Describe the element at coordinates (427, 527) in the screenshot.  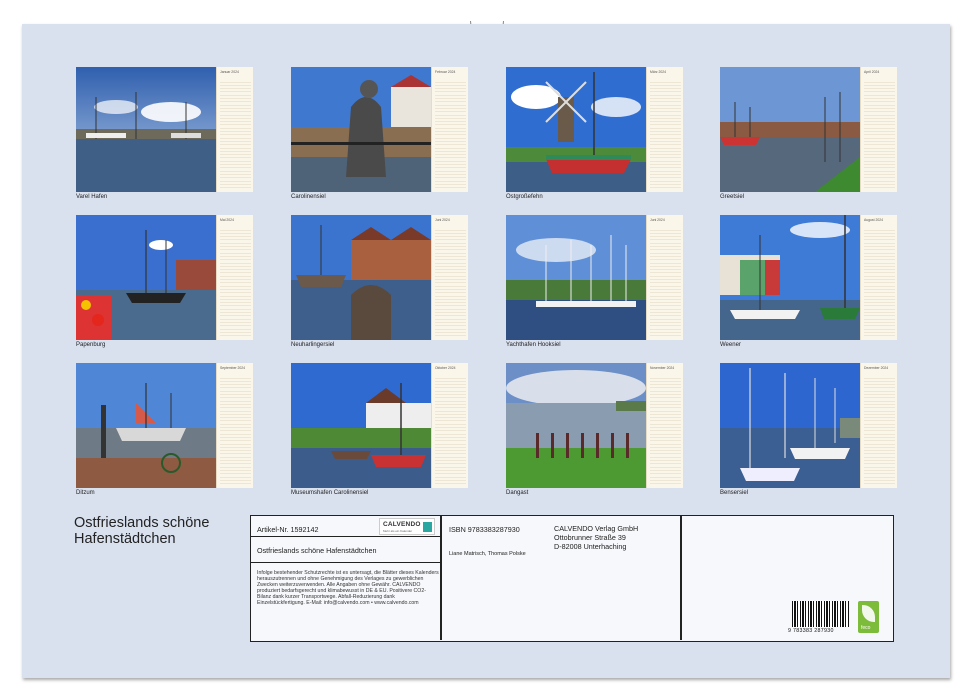
I see `logo-mark-icon` at that location.